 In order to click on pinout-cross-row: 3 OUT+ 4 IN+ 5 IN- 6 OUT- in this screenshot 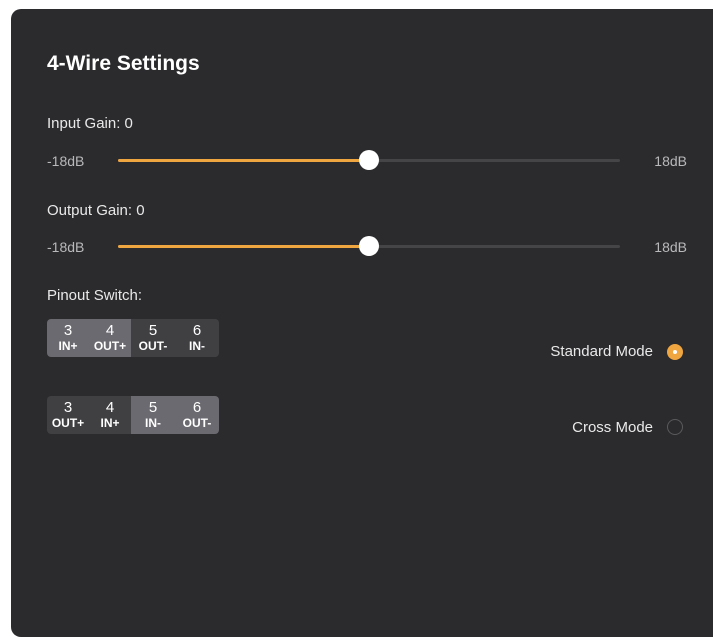, I will do `click(133, 415)`.